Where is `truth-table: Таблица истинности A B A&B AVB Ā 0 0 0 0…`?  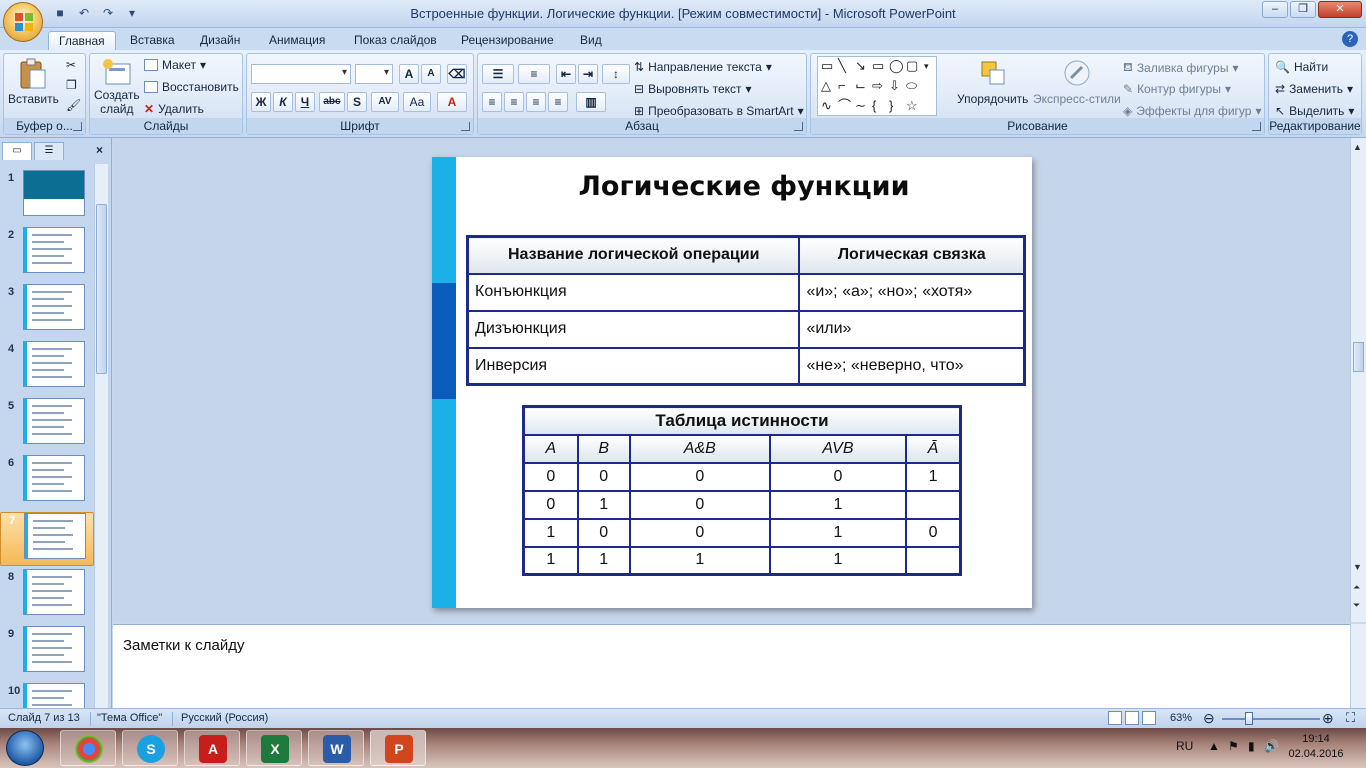 truth-table: Таблица истинности A B A&B AVB Ā 0 0 0 0… is located at coordinates (742, 490).